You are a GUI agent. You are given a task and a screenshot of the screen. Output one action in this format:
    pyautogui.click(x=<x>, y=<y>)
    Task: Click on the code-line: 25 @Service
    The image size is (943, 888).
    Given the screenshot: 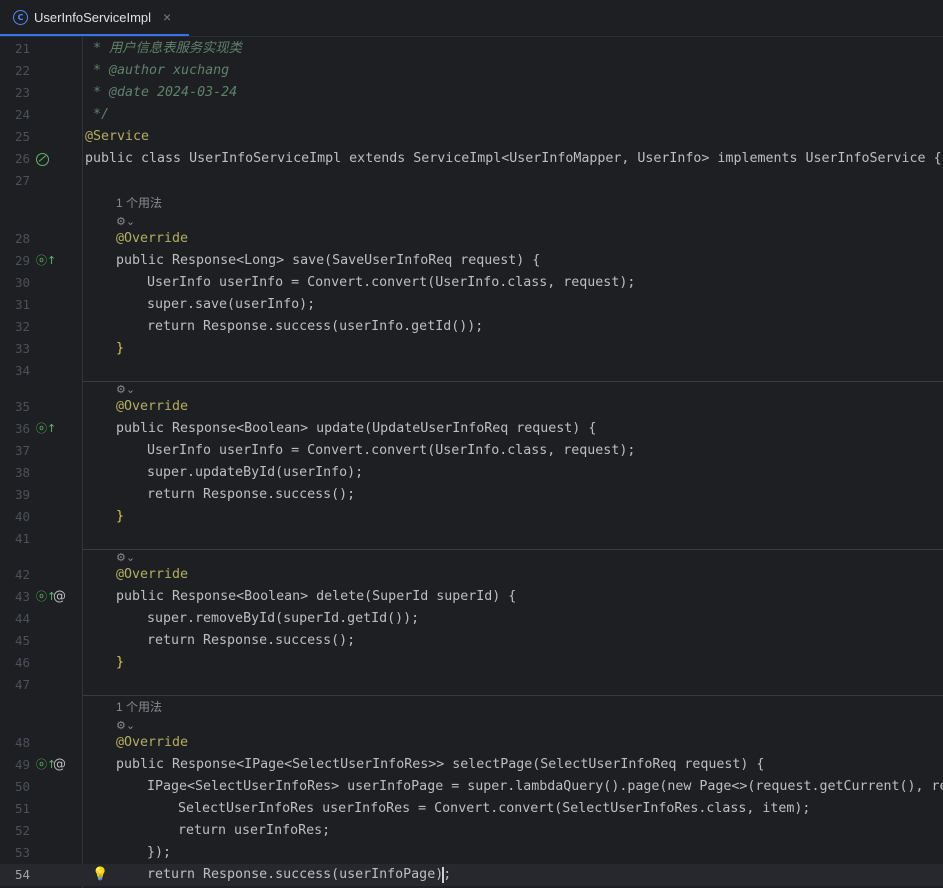 What is the action you would take?
    pyautogui.click(x=471, y=137)
    